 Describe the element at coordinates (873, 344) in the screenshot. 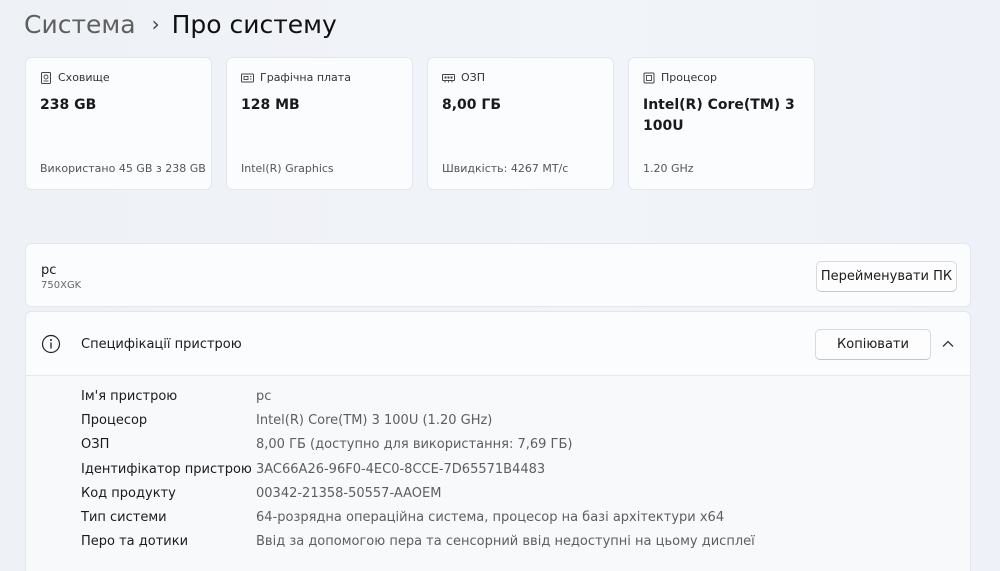

I see `copy-button: Копіювати` at that location.